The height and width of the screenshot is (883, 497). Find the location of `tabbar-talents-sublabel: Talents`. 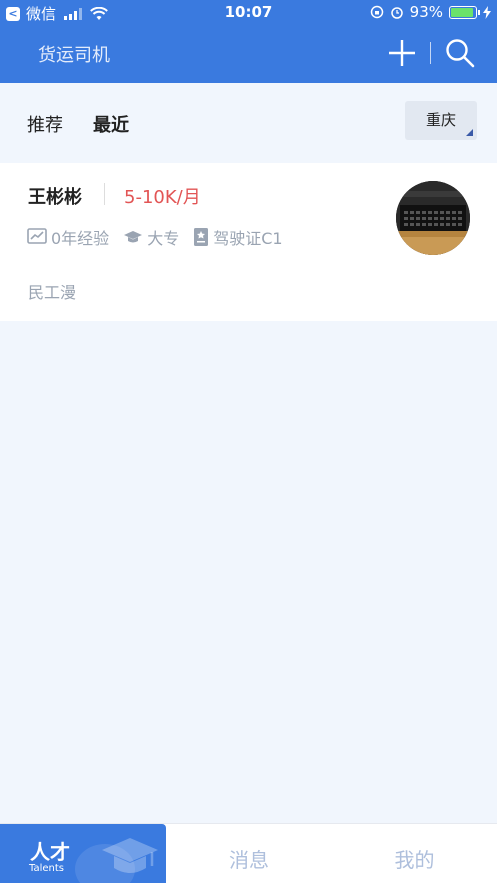

tabbar-talents-sublabel: Talents is located at coordinates (46, 868).